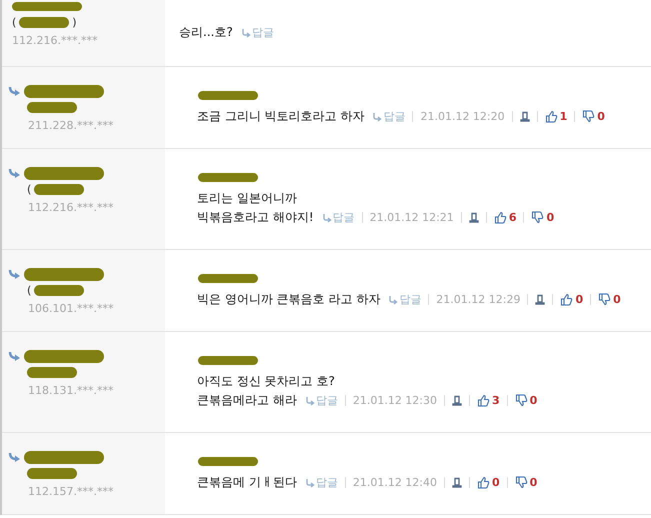 The width and height of the screenshot is (651, 518). Describe the element at coordinates (395, 482) in the screenshot. I see `comment-date: 21.01.12 12:40` at that location.